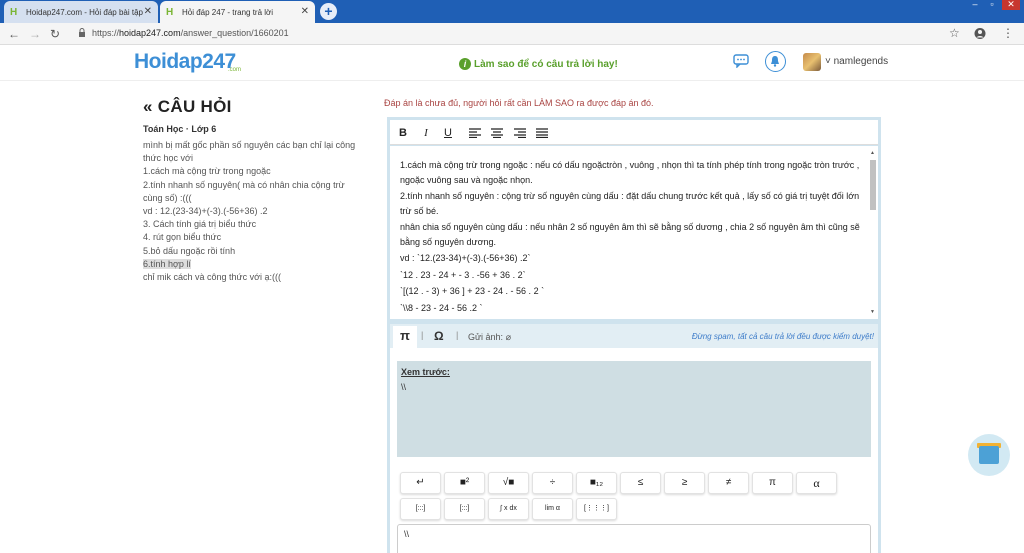  Describe the element at coordinates (189, 250) in the screenshot. I see `question-line: 5.bỏ dấu ngoặc rồi tính` at that location.